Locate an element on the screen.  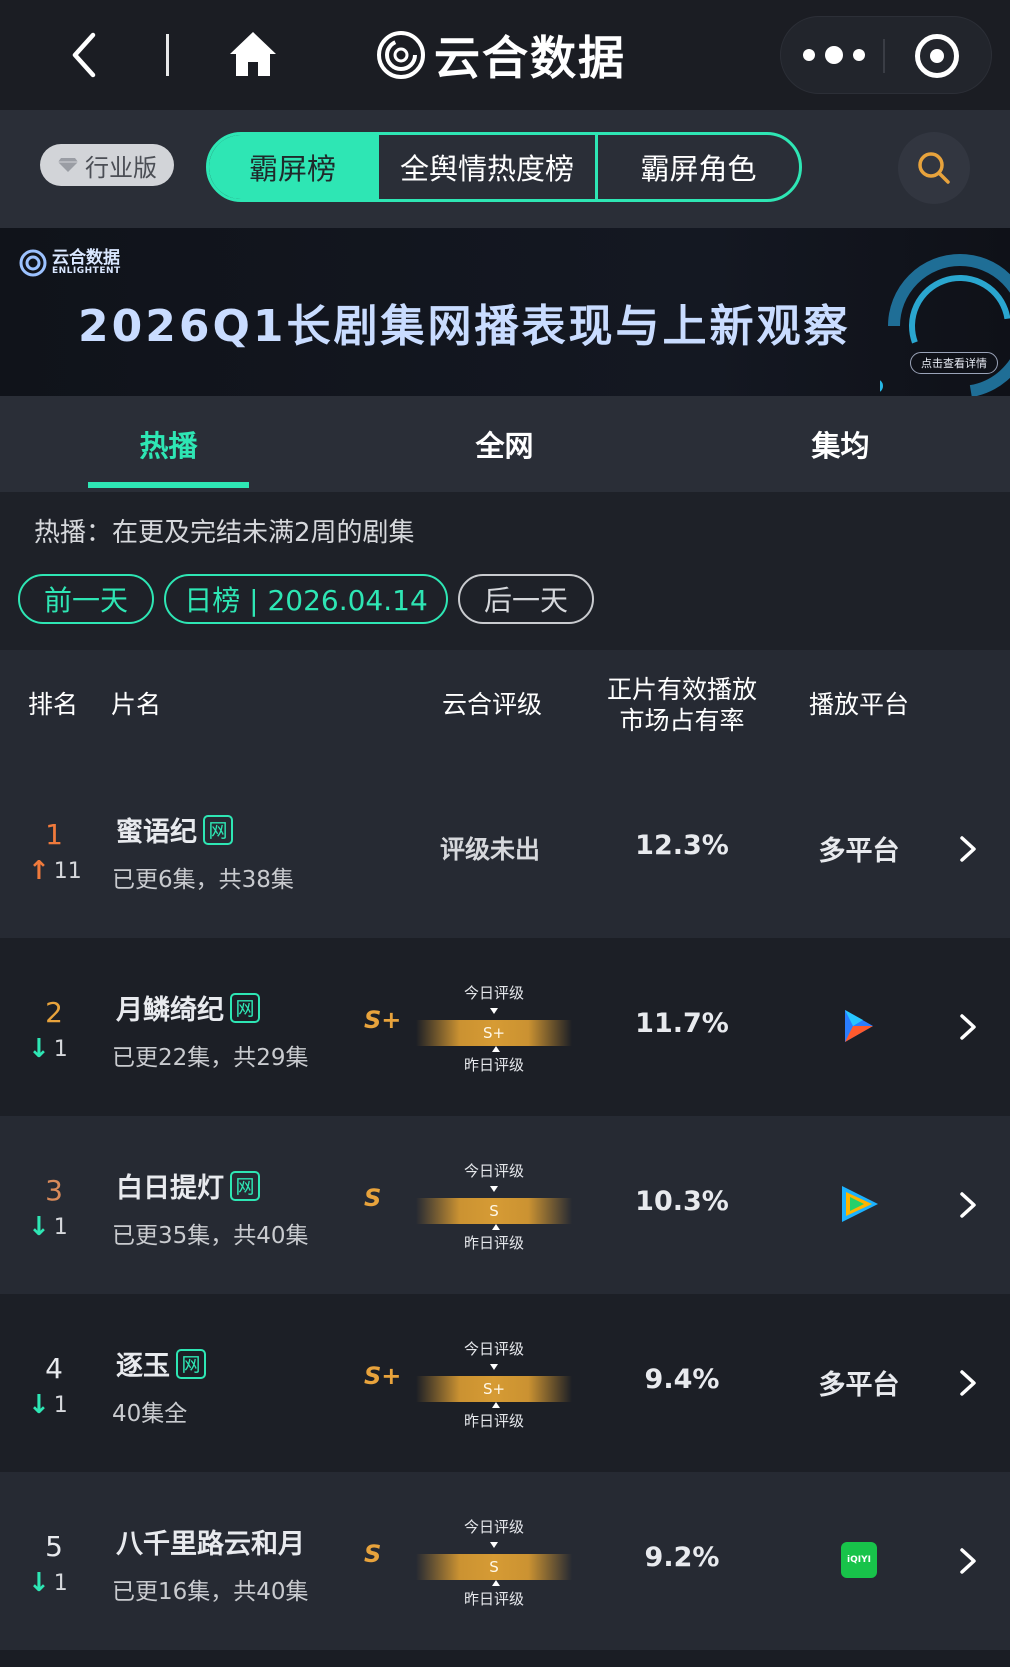
arrow-down-icon: ↓ is located at coordinates (39, 1583).